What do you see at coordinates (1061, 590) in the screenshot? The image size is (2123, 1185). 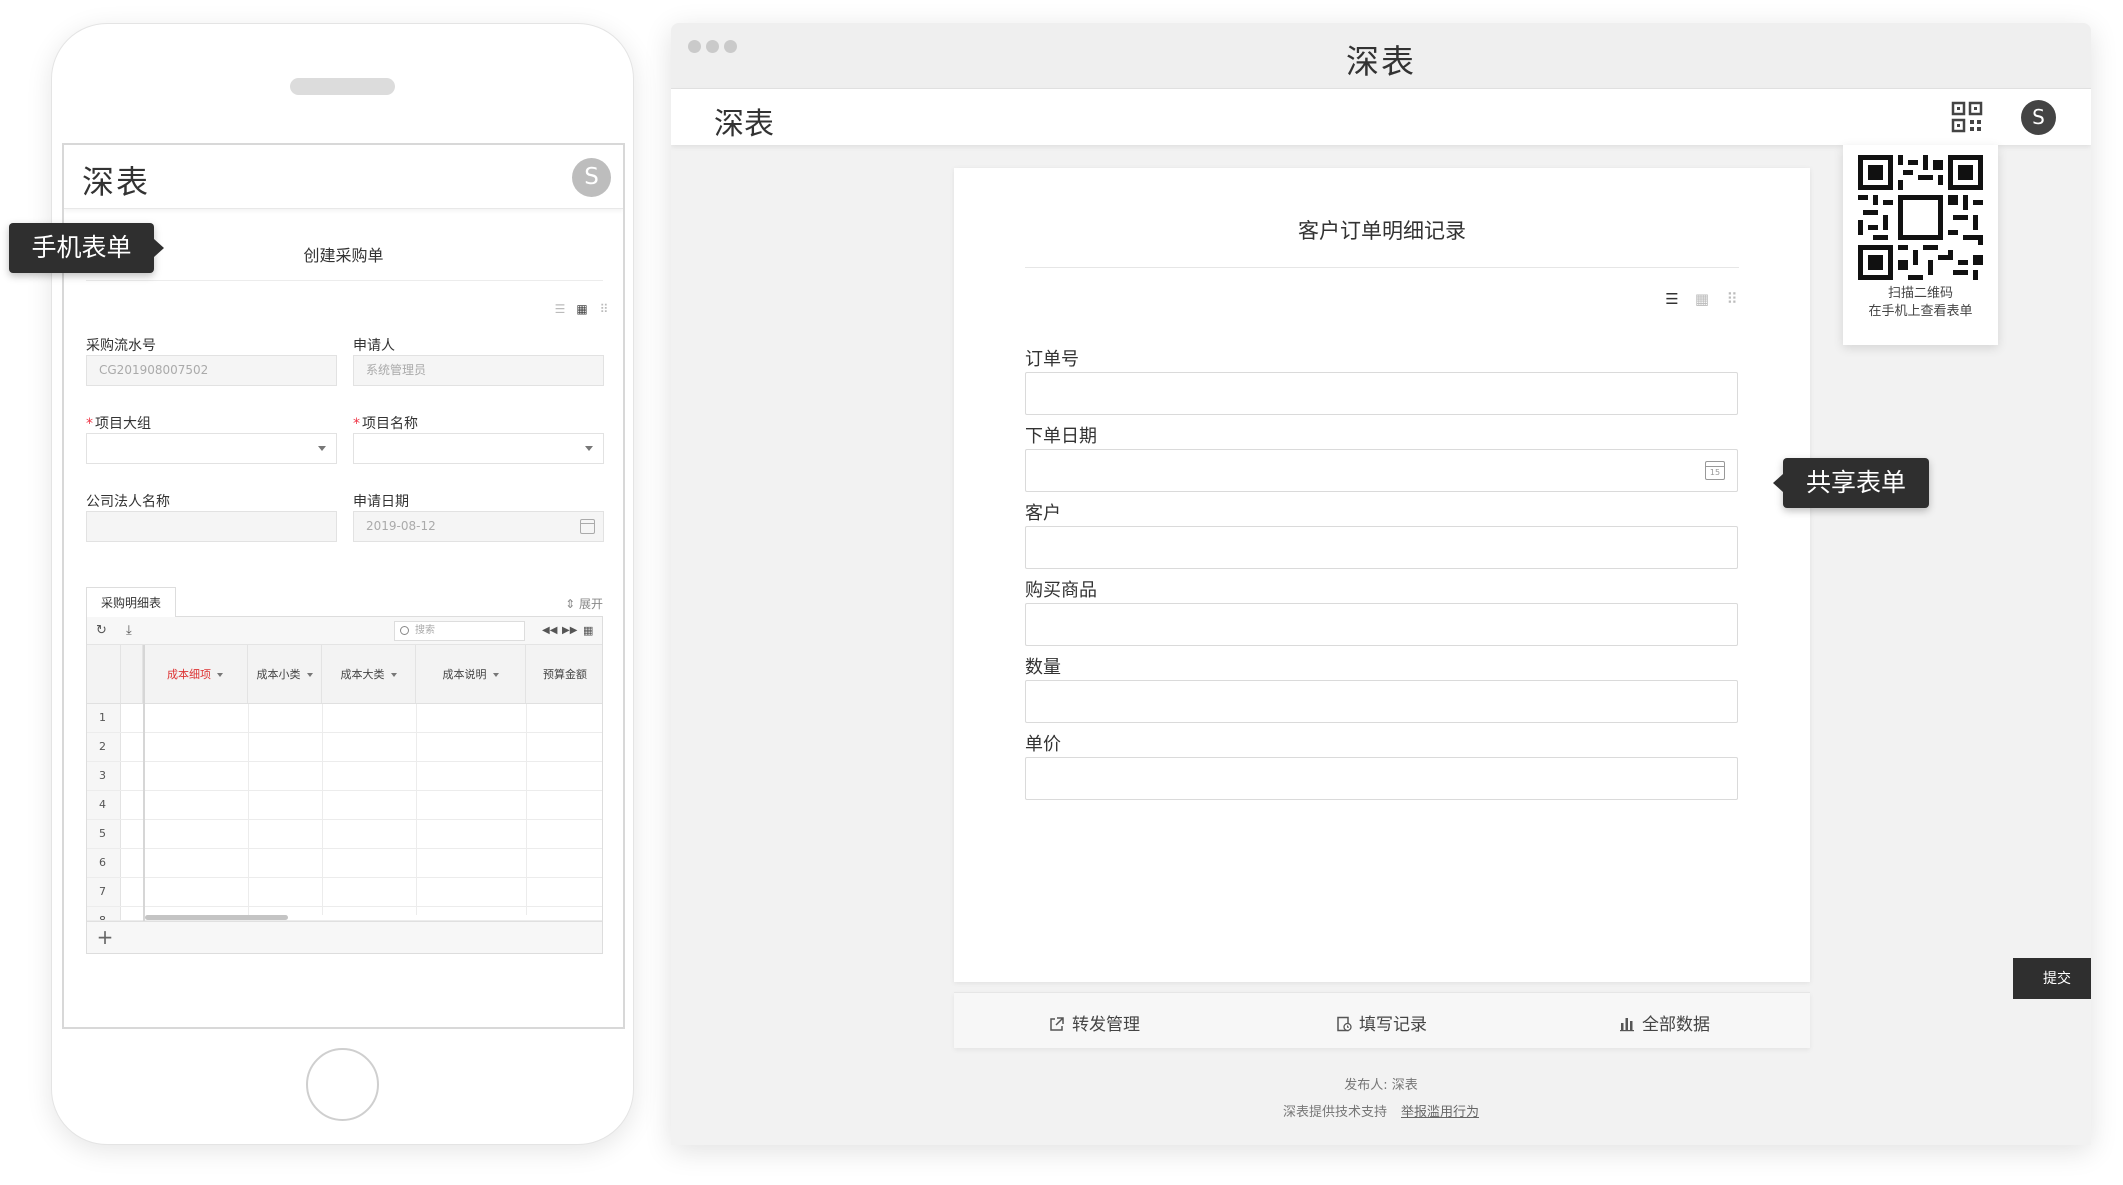 I see `product-label: 购买商品` at bounding box center [1061, 590].